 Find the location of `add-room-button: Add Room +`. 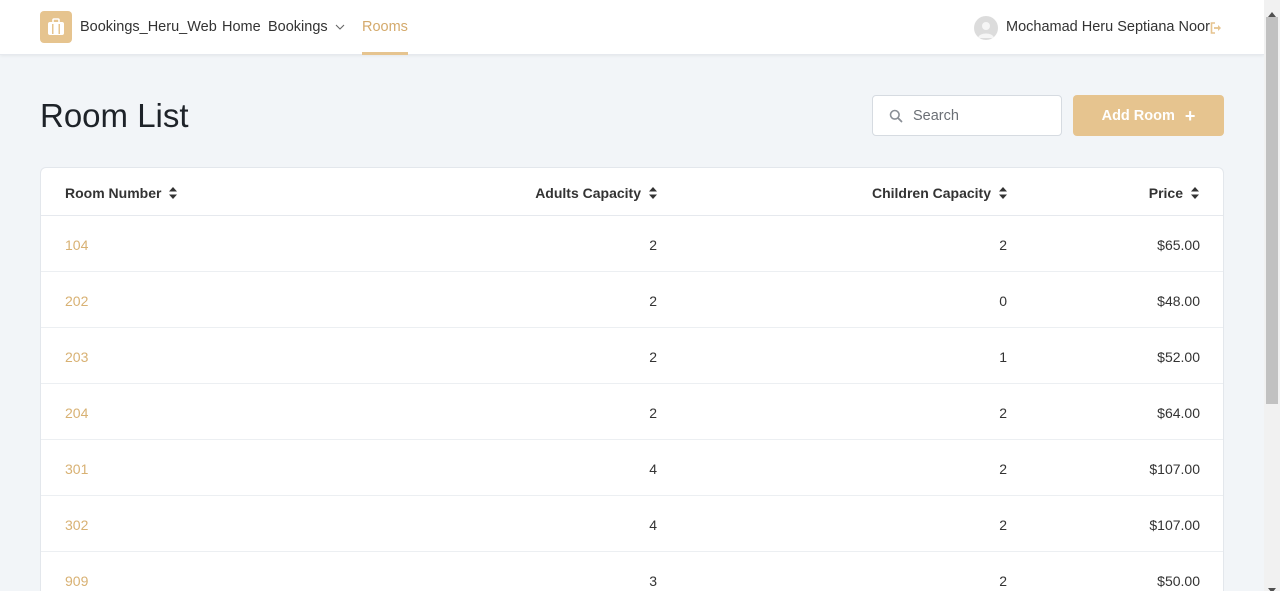

add-room-button: Add Room + is located at coordinates (1148, 115).